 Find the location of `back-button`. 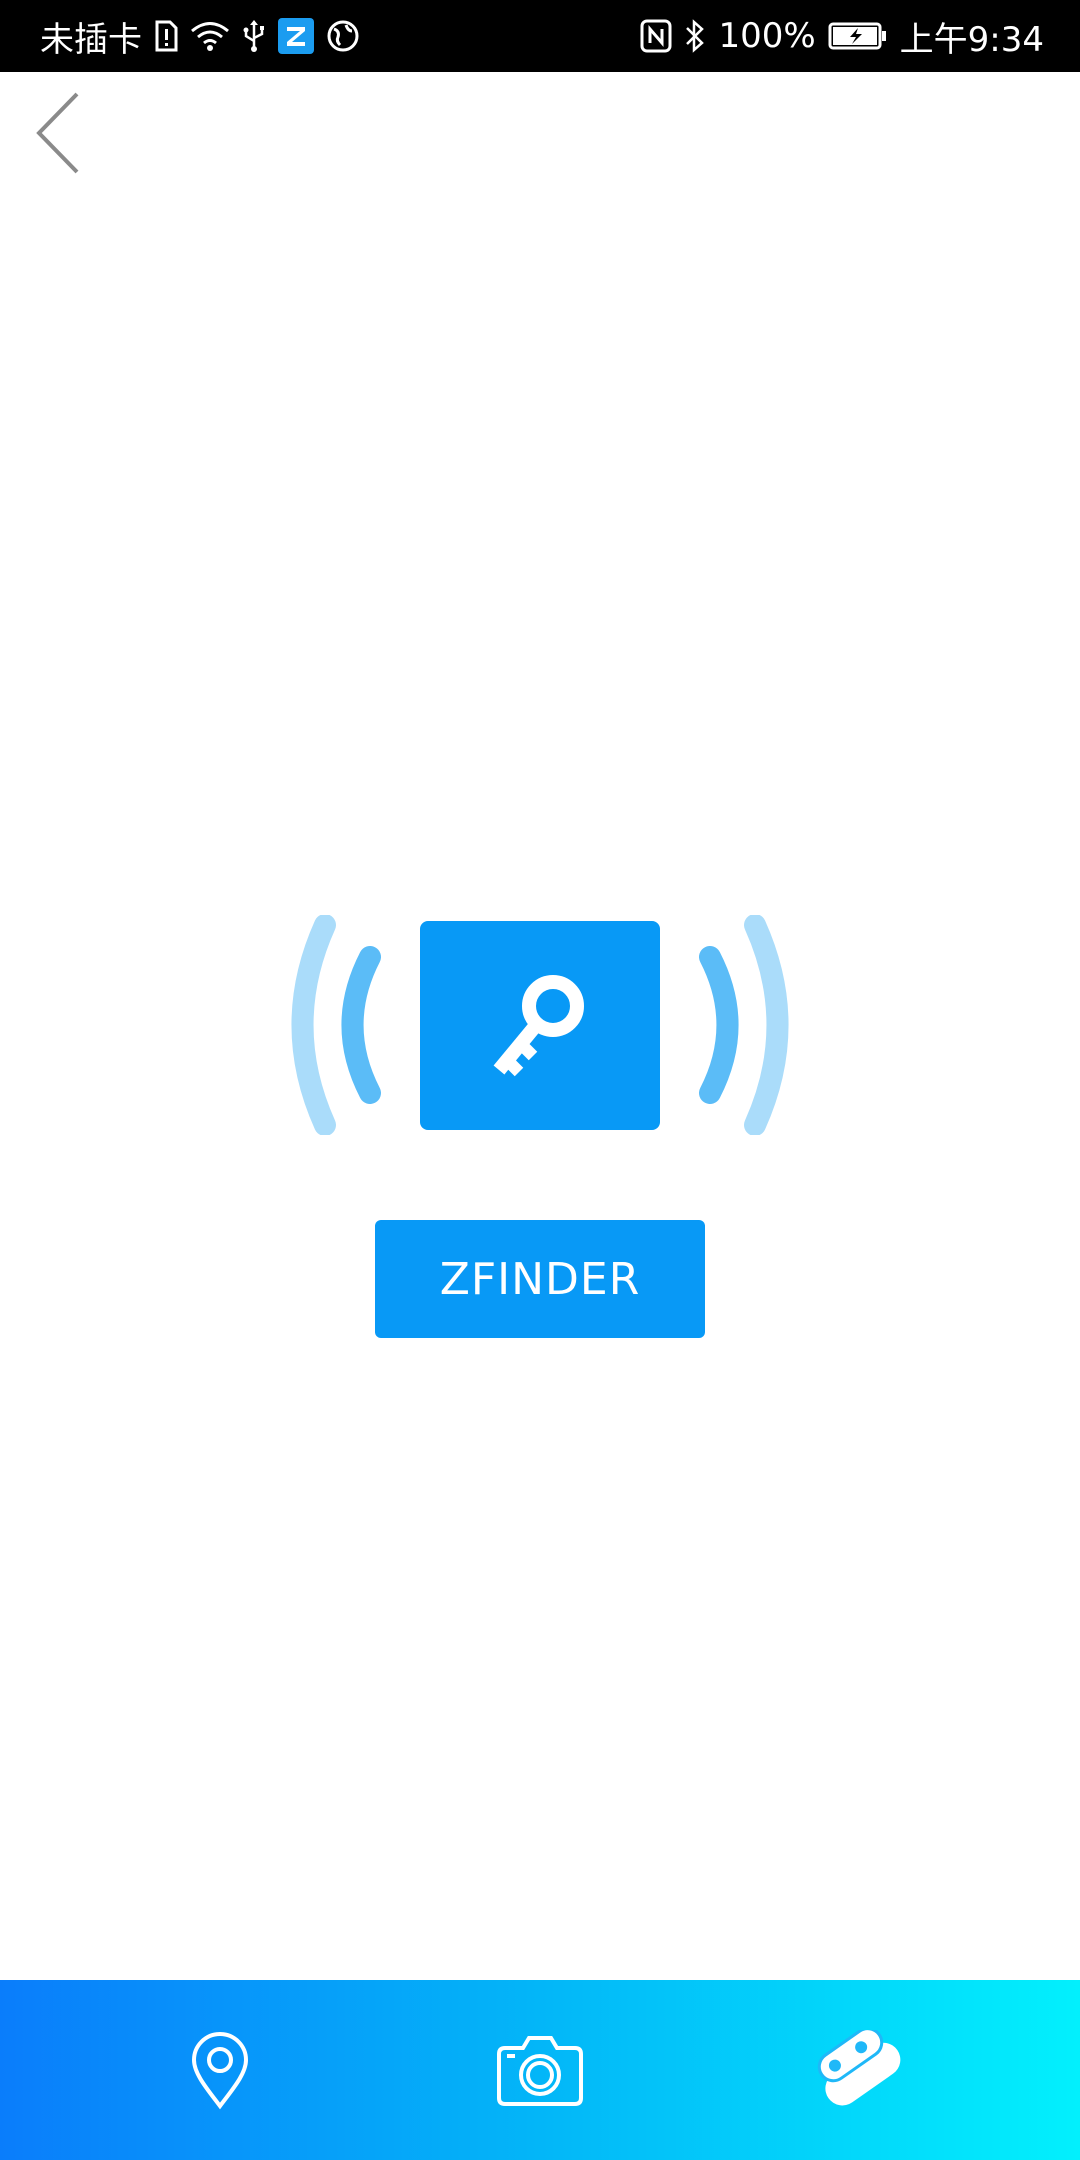

back-button is located at coordinates (58, 133).